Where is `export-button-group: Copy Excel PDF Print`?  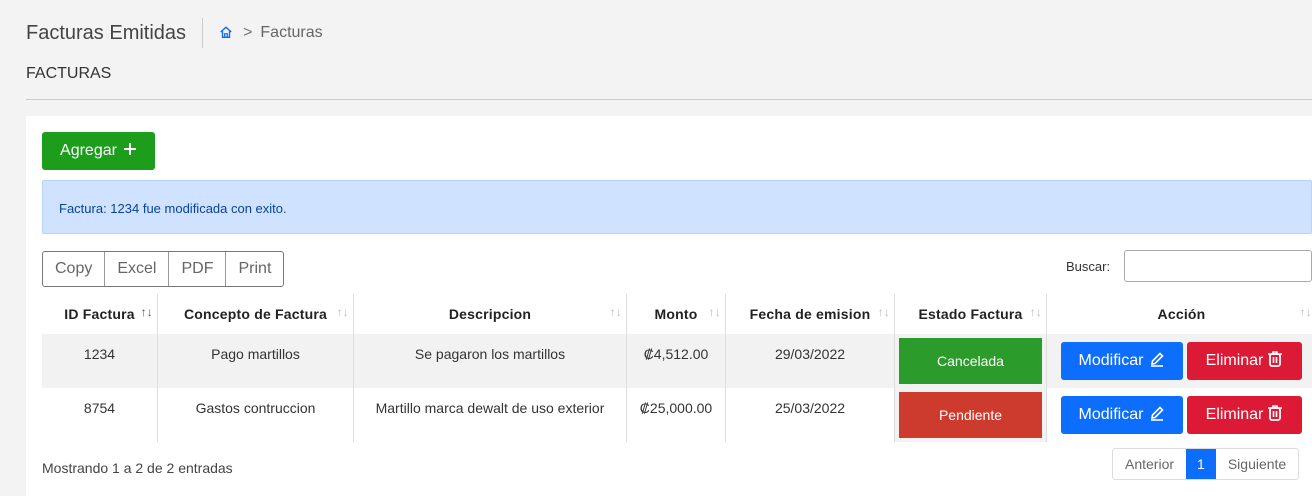 export-button-group: Copy Excel PDF Print is located at coordinates (163, 269).